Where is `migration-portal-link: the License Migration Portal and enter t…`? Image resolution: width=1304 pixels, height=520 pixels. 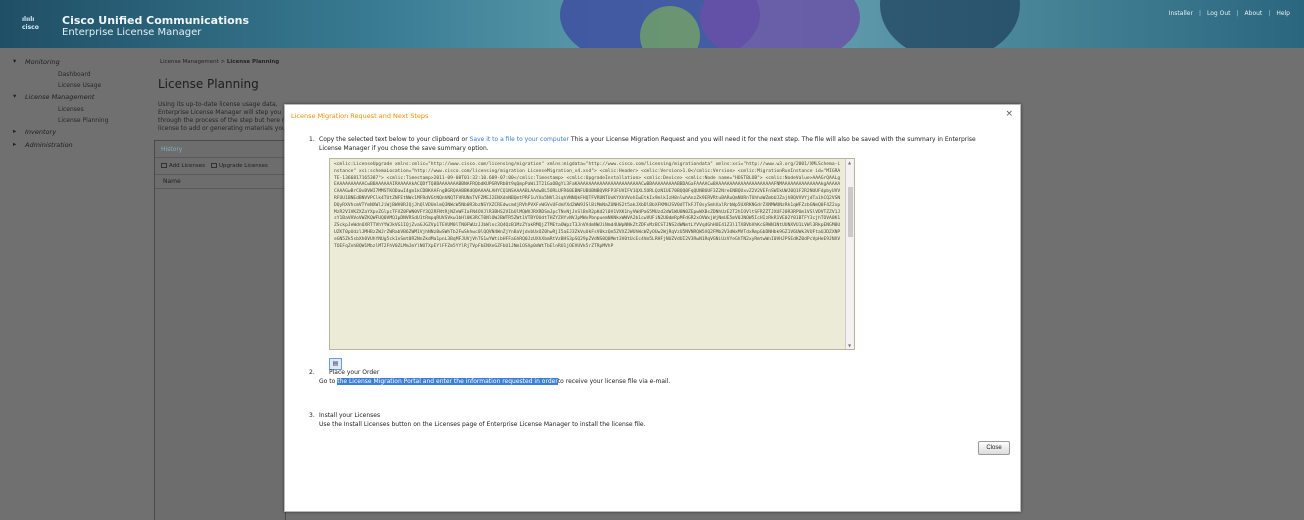
migration-portal-link: the License Migration Portal and enter t… is located at coordinates (447, 381).